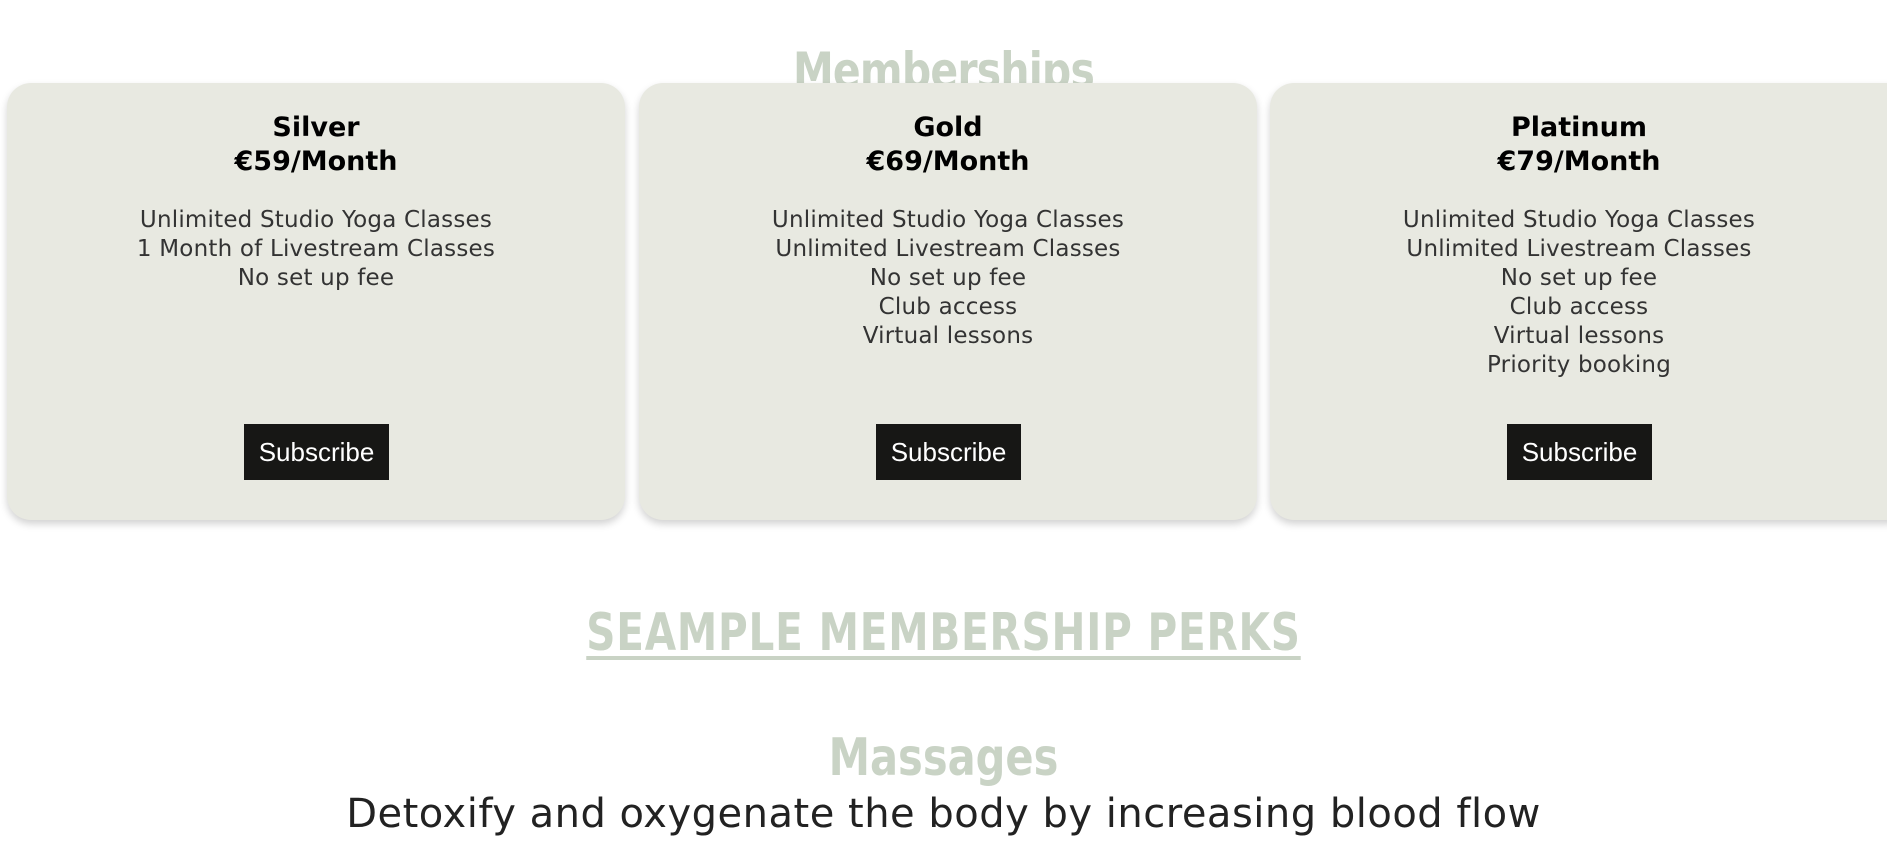 Image resolution: width=1887 pixels, height=860 pixels. Describe the element at coordinates (1578, 127) in the screenshot. I see `plan-name: Platinum` at that location.